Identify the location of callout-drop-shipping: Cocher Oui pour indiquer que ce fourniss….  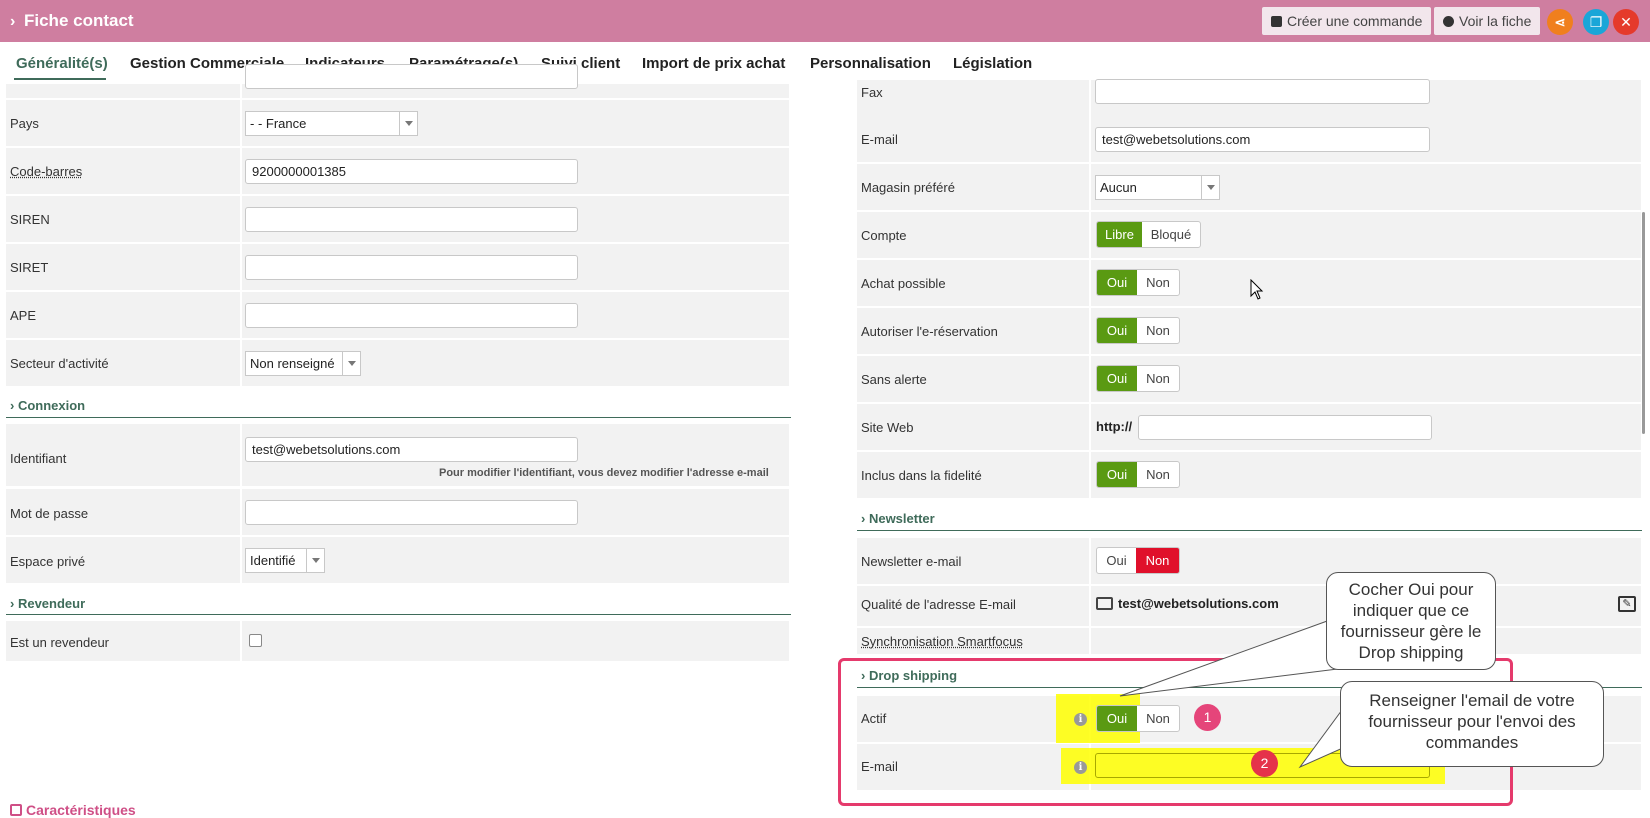
(1411, 621).